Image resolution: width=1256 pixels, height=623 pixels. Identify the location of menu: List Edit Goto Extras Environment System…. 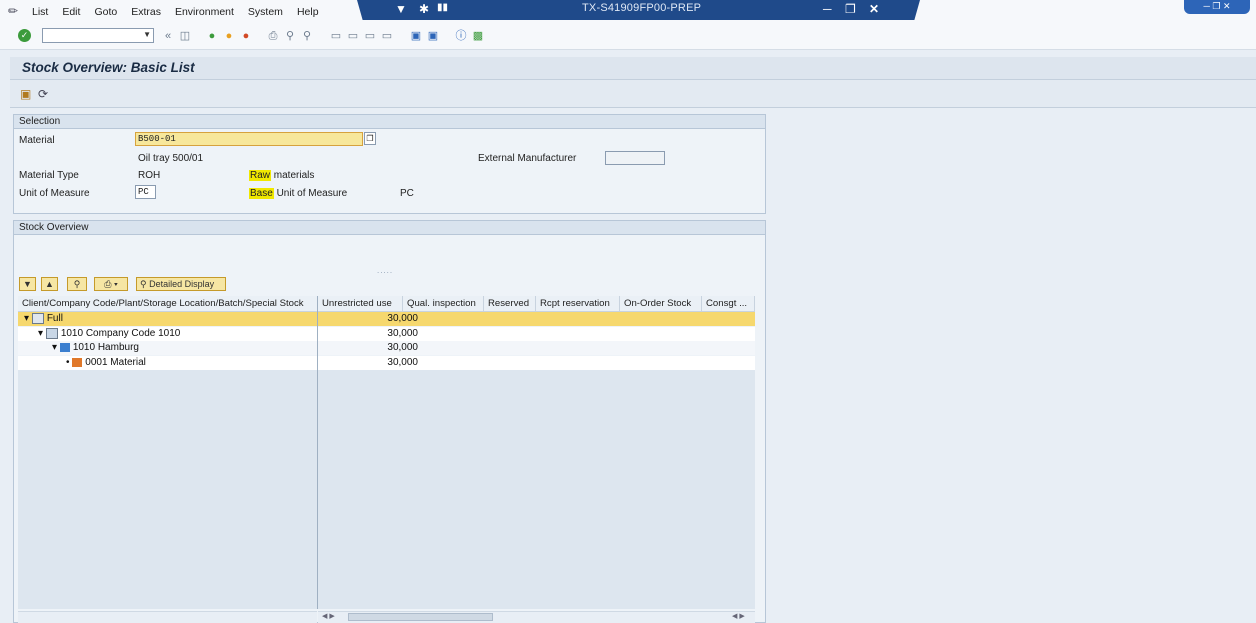
(182, 12).